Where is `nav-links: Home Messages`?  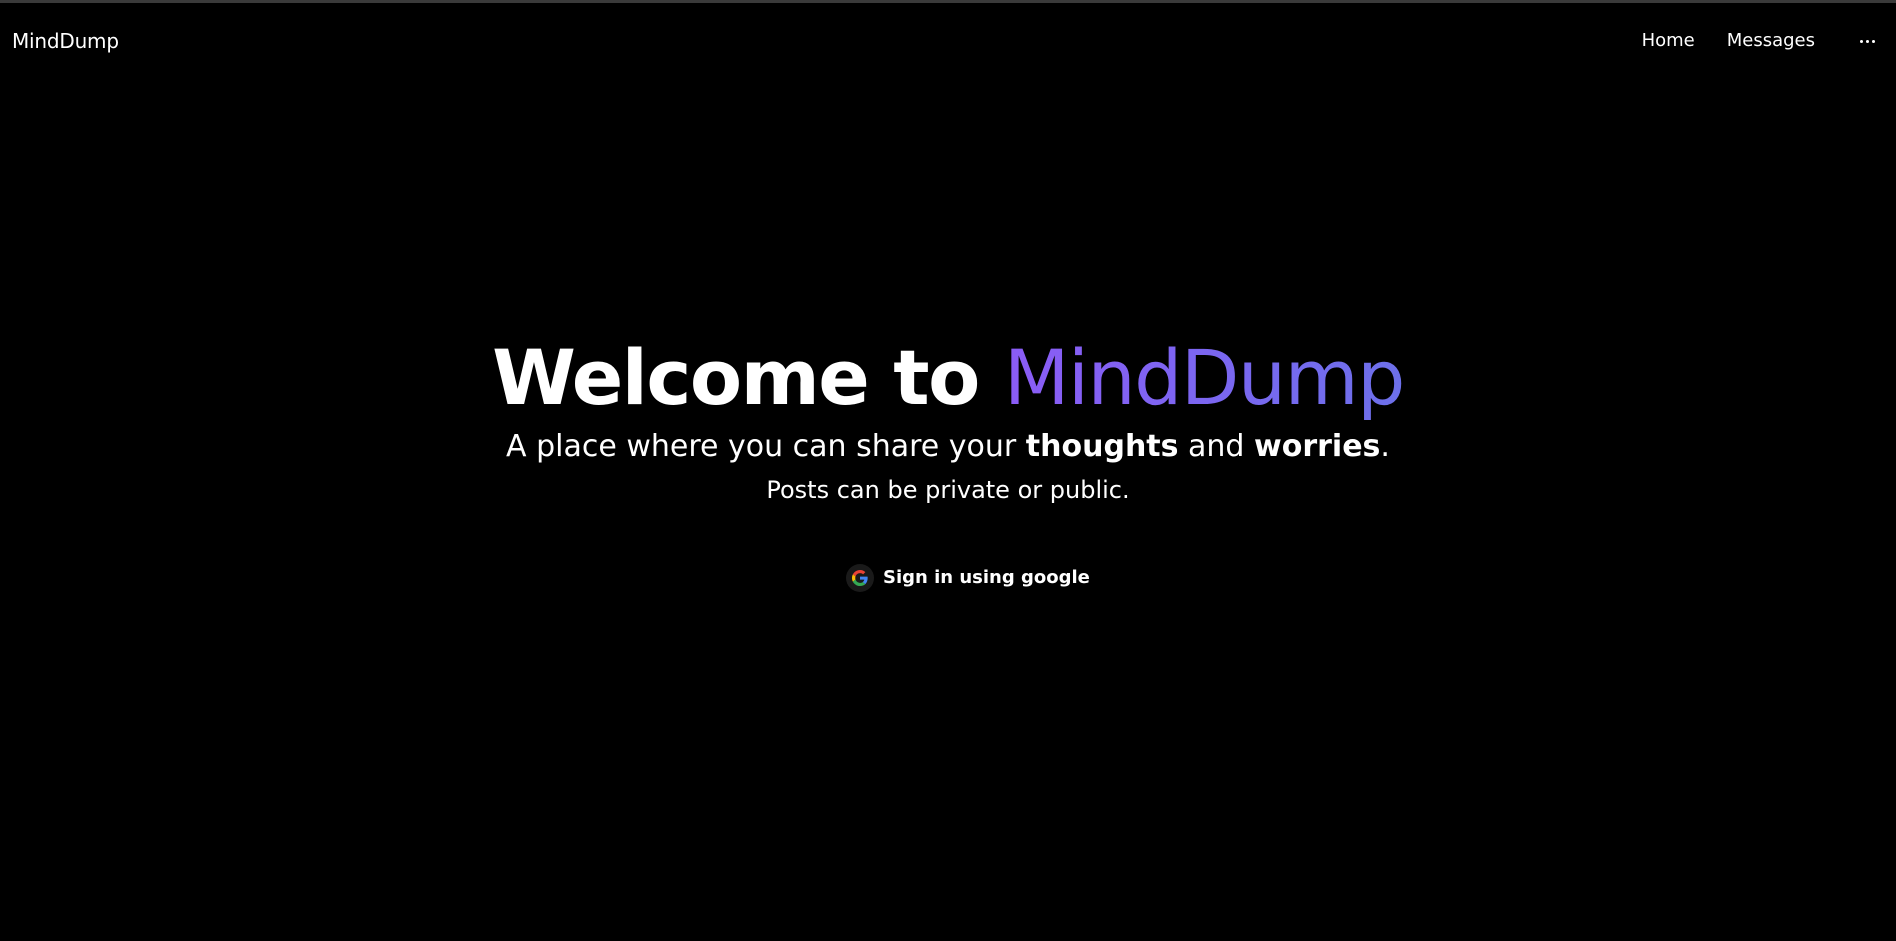 nav-links: Home Messages is located at coordinates (1769, 41).